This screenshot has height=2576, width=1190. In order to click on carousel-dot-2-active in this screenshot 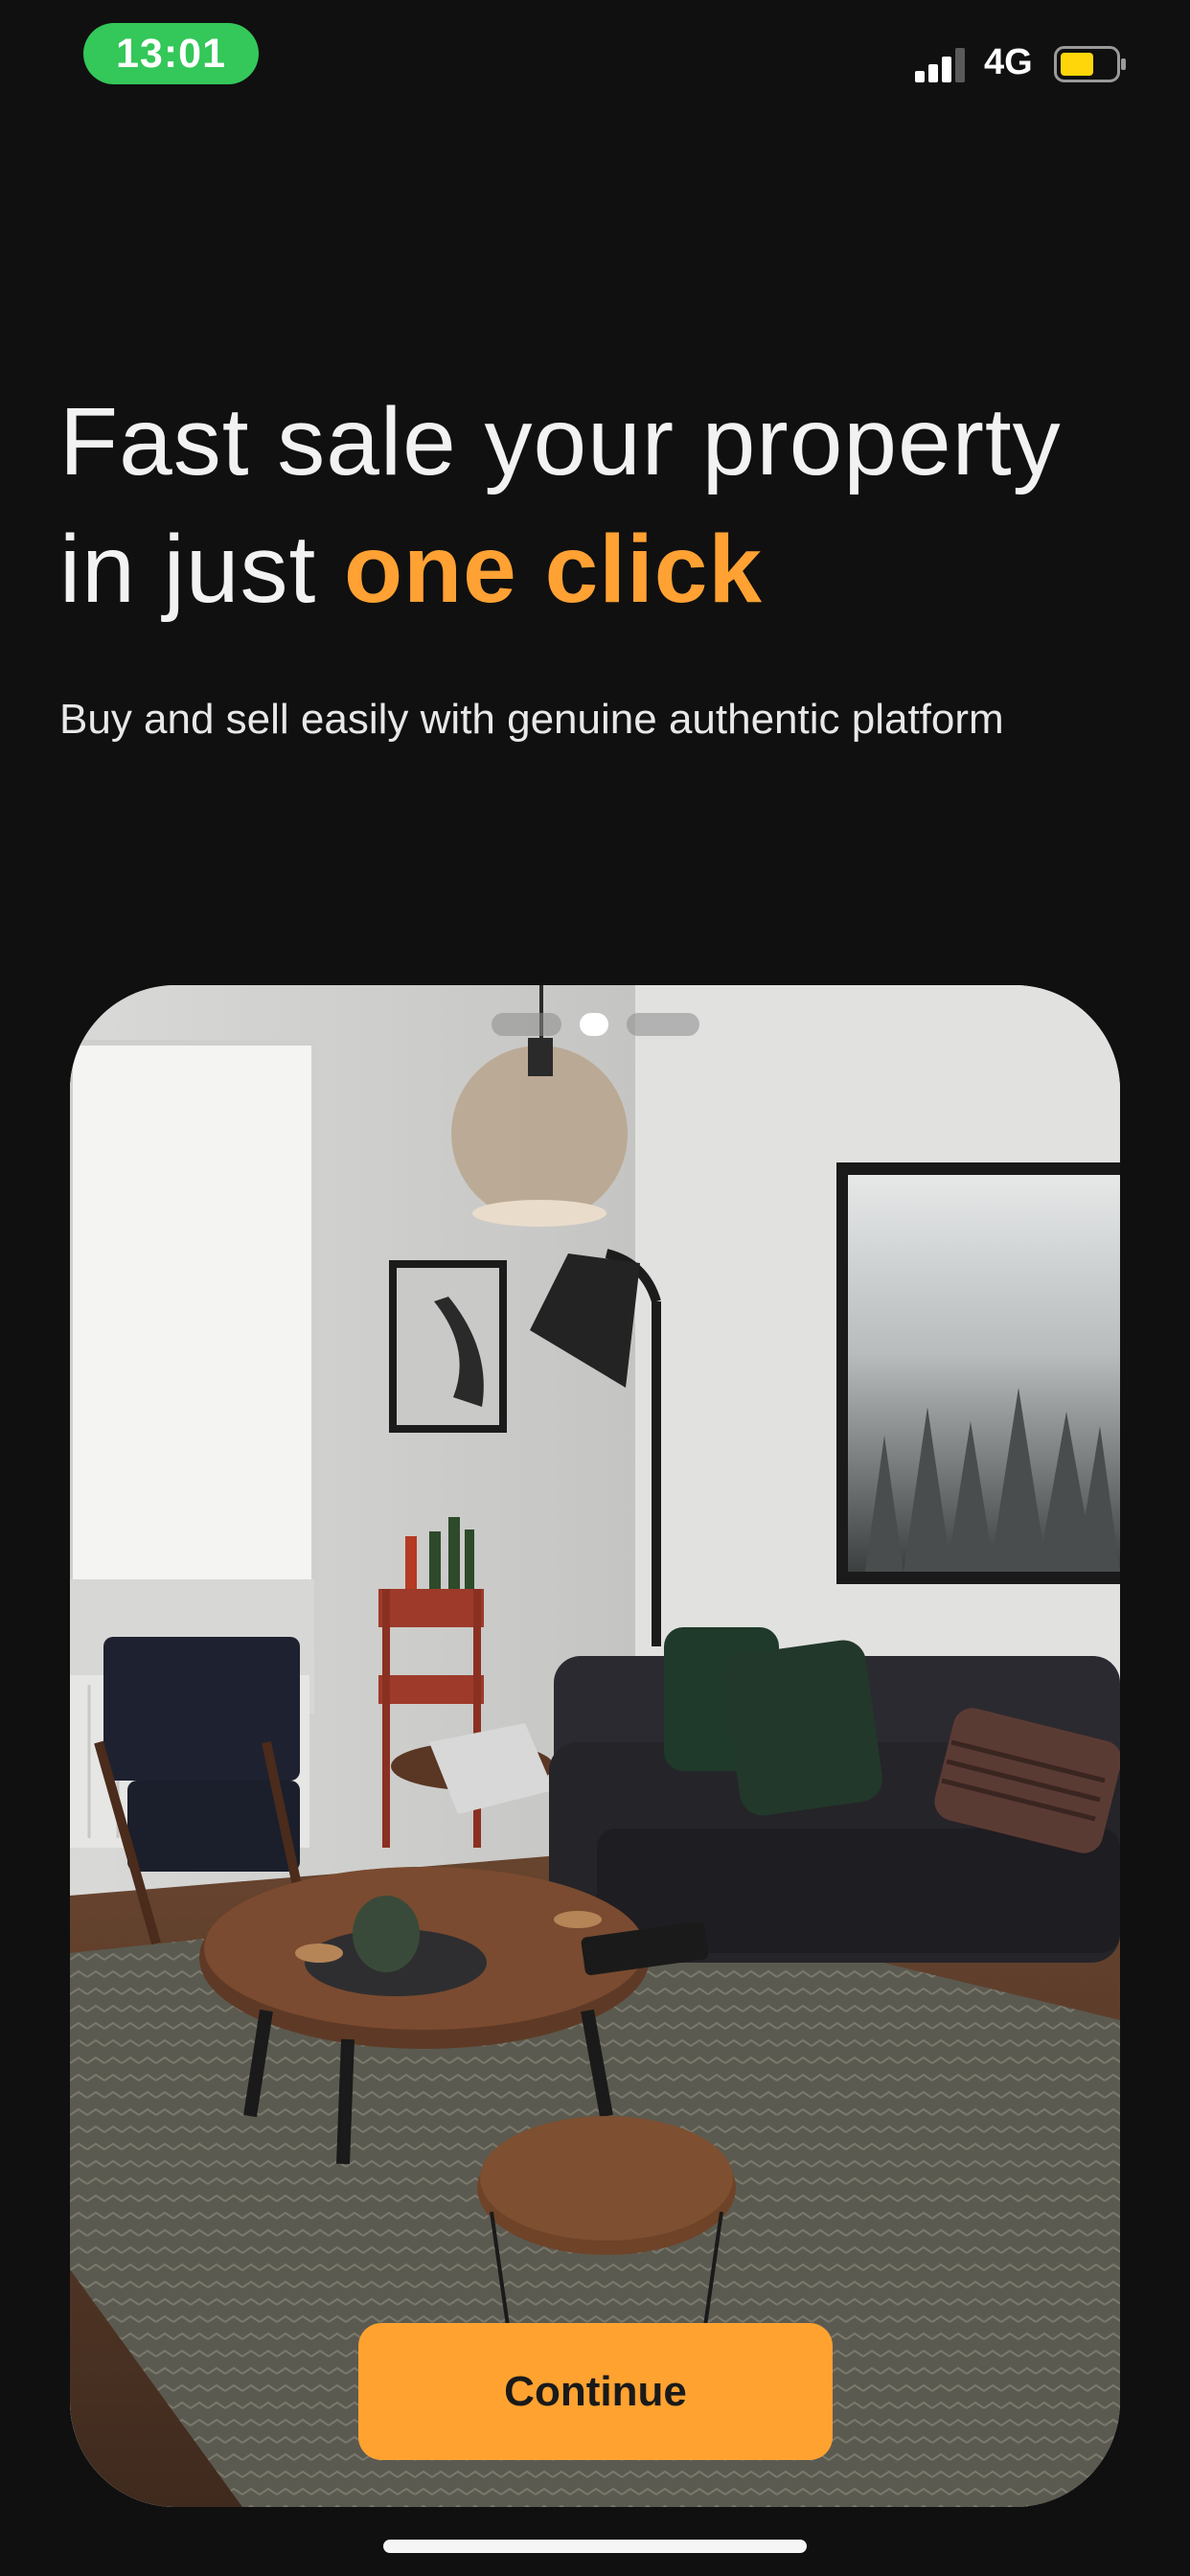, I will do `click(594, 1024)`.